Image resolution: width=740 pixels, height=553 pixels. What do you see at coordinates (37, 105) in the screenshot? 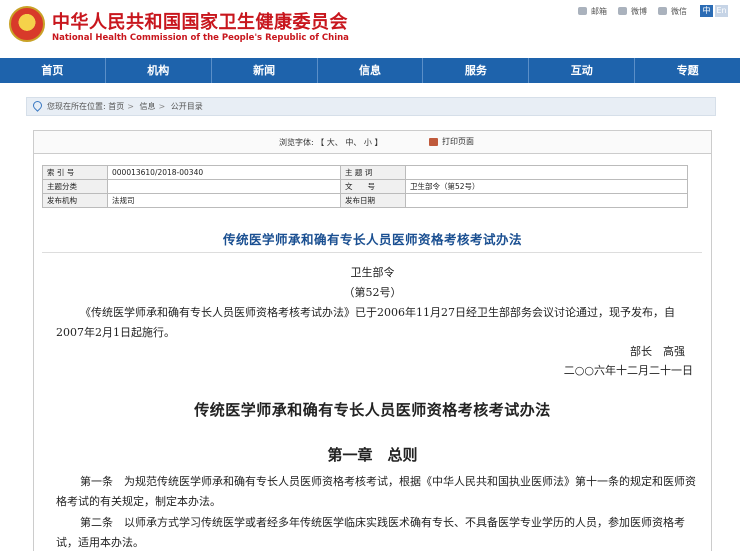
I see `location-pin-icon` at bounding box center [37, 105].